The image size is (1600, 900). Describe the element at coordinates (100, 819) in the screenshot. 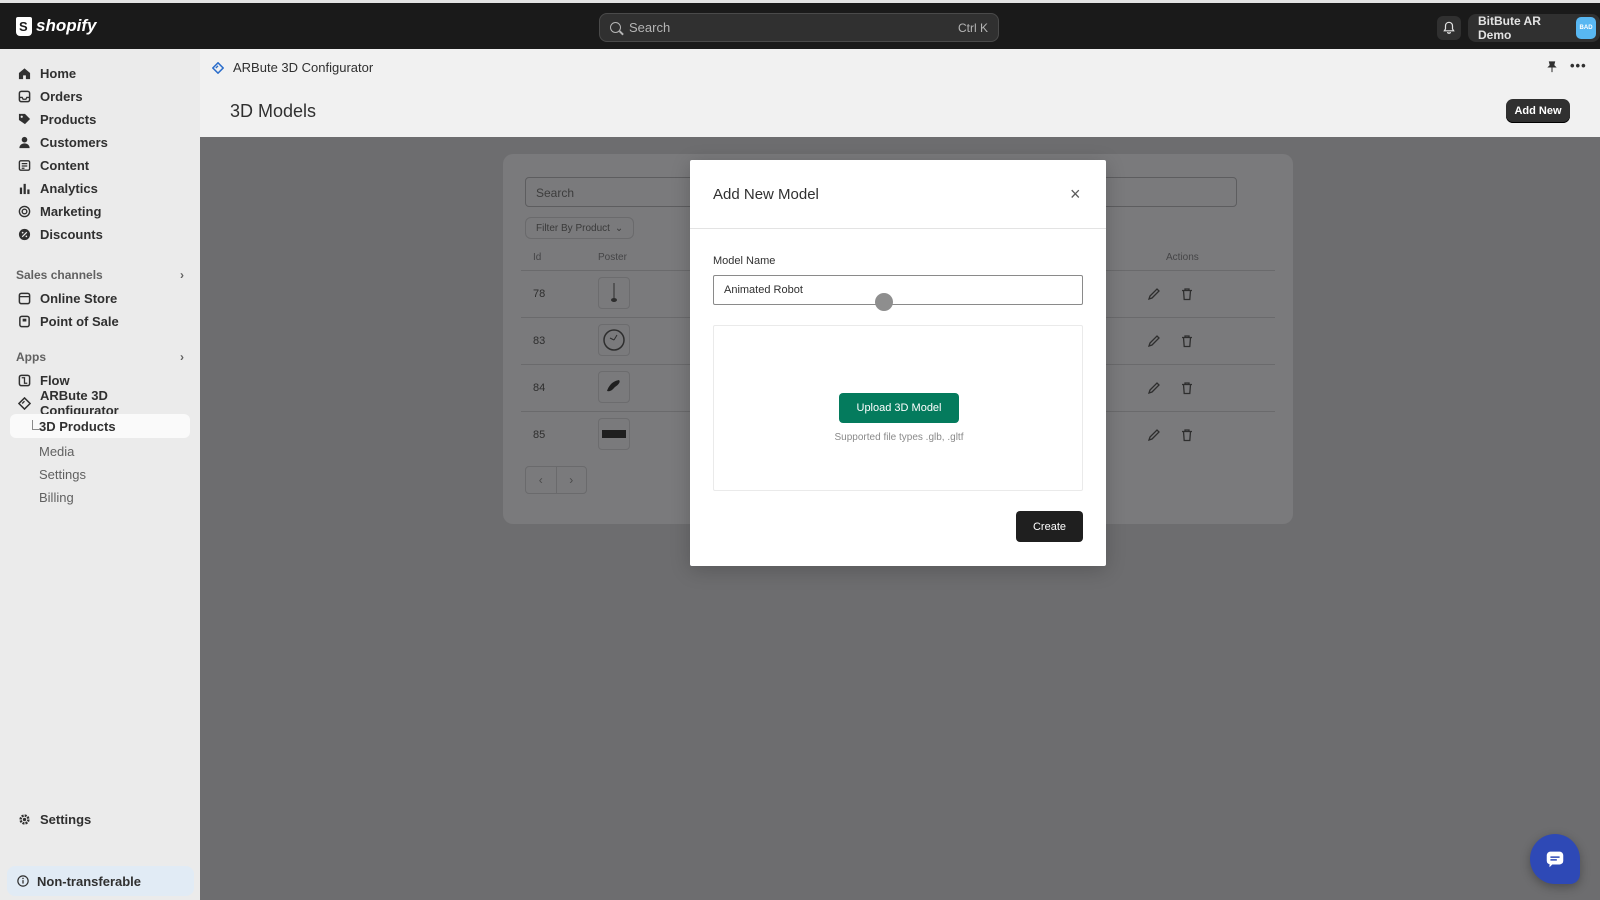

I see `sidebar-item-settings: Settings` at that location.